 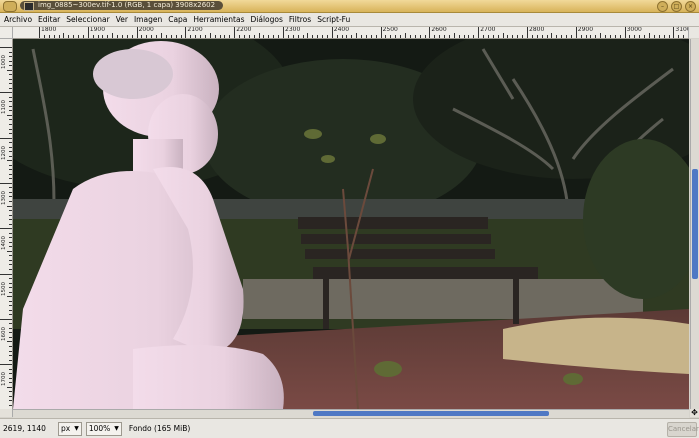 What do you see at coordinates (390, 30) in the screenshot?
I see `ruler-label: 2500` at bounding box center [390, 30].